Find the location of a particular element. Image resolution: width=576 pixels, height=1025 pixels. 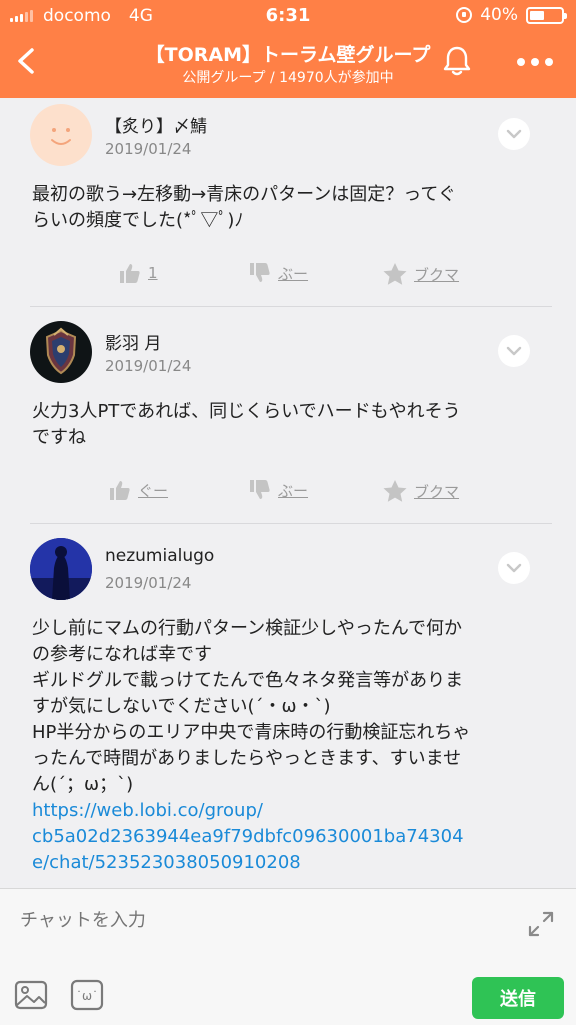

group-subtitle: 公開グループ / 14970人が参加中 is located at coordinates (288, 78).